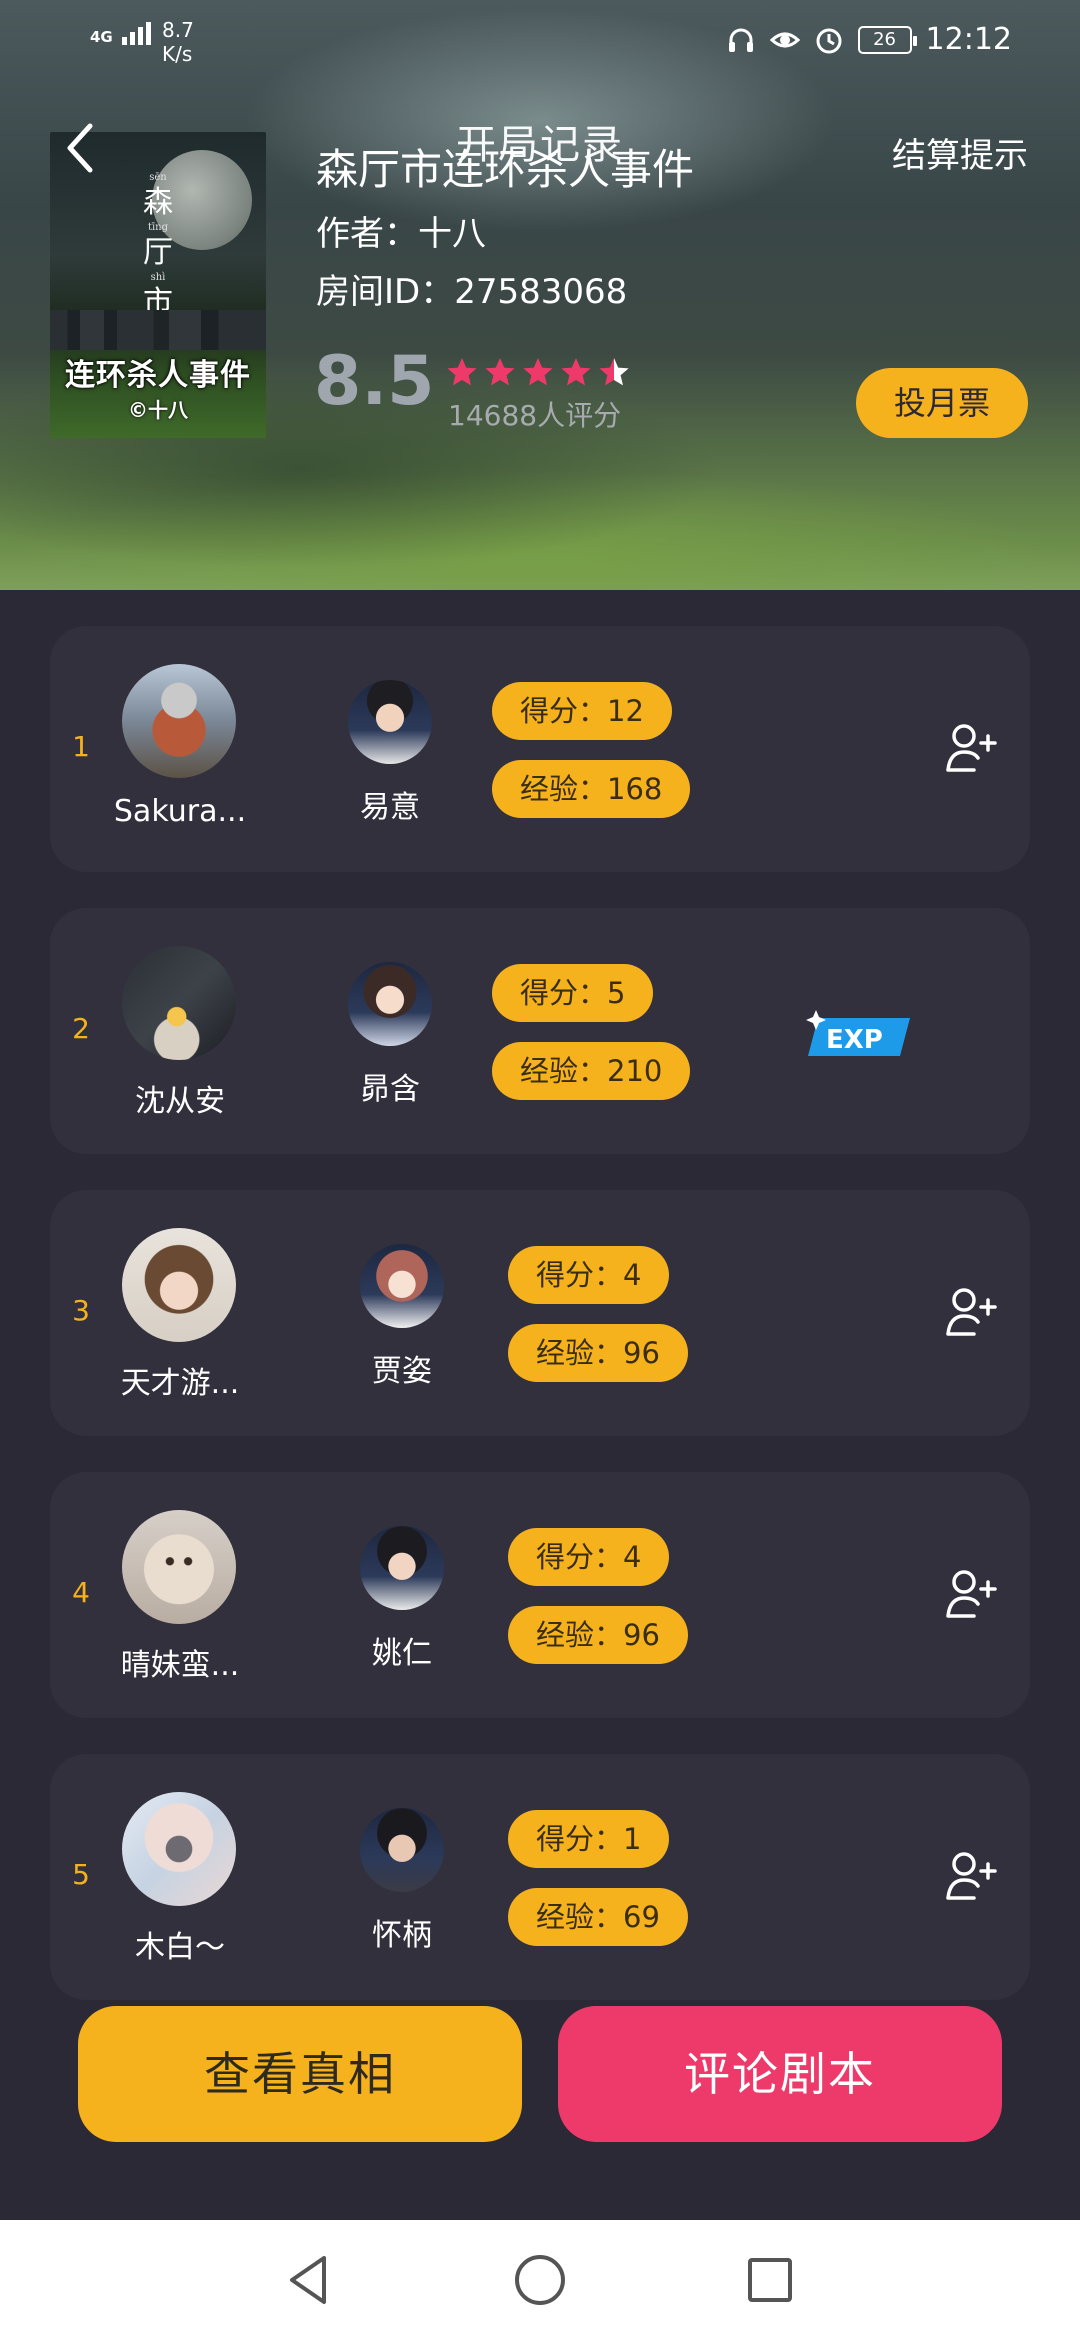  Describe the element at coordinates (887, 39) in the screenshot. I see `battery-icon: 26` at that location.